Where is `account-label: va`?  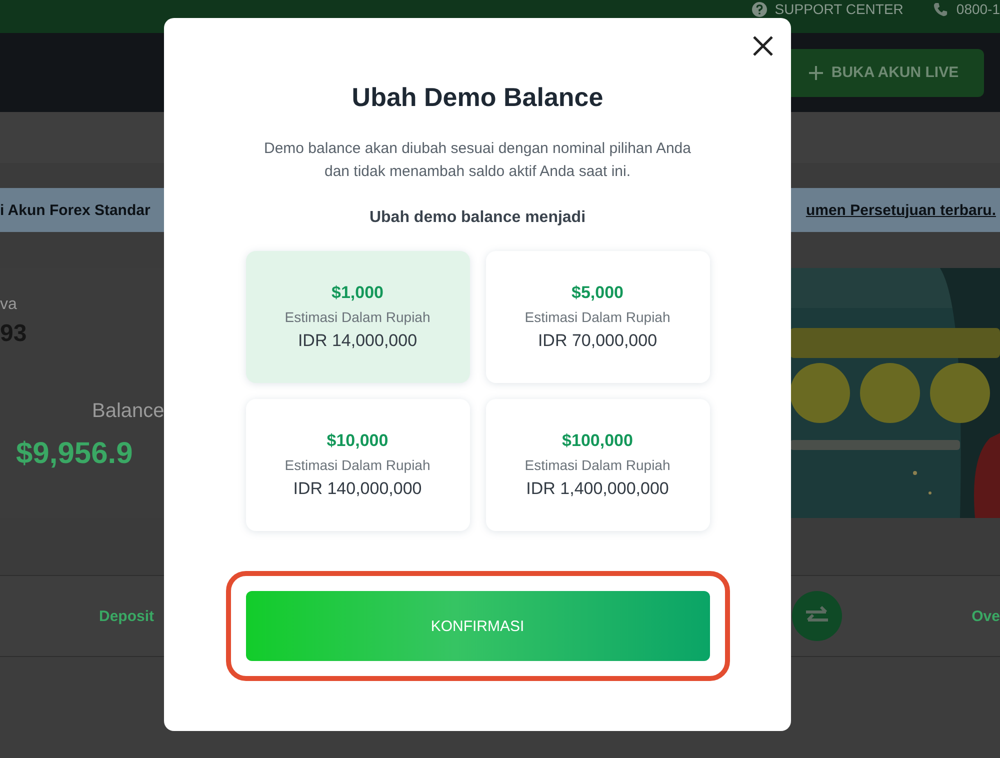 account-label: va is located at coordinates (9, 305).